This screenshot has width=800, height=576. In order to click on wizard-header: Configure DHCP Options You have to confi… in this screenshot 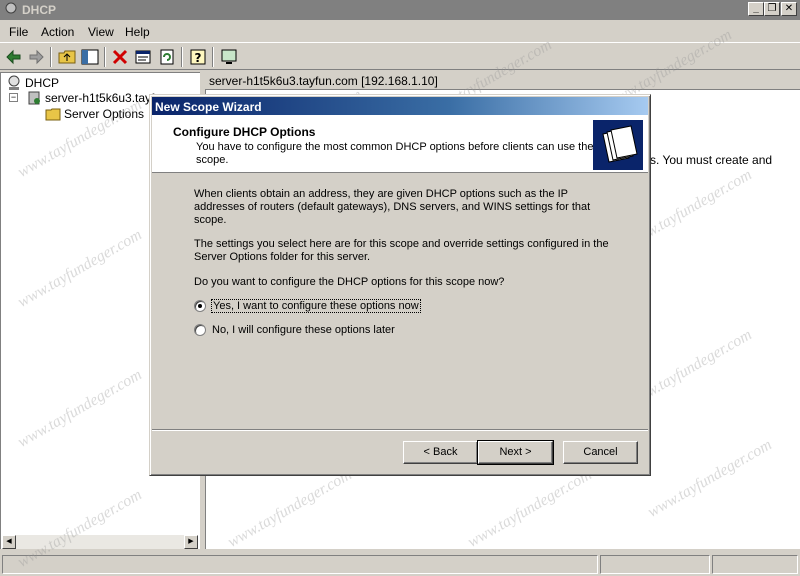, I will do `click(400, 144)`.